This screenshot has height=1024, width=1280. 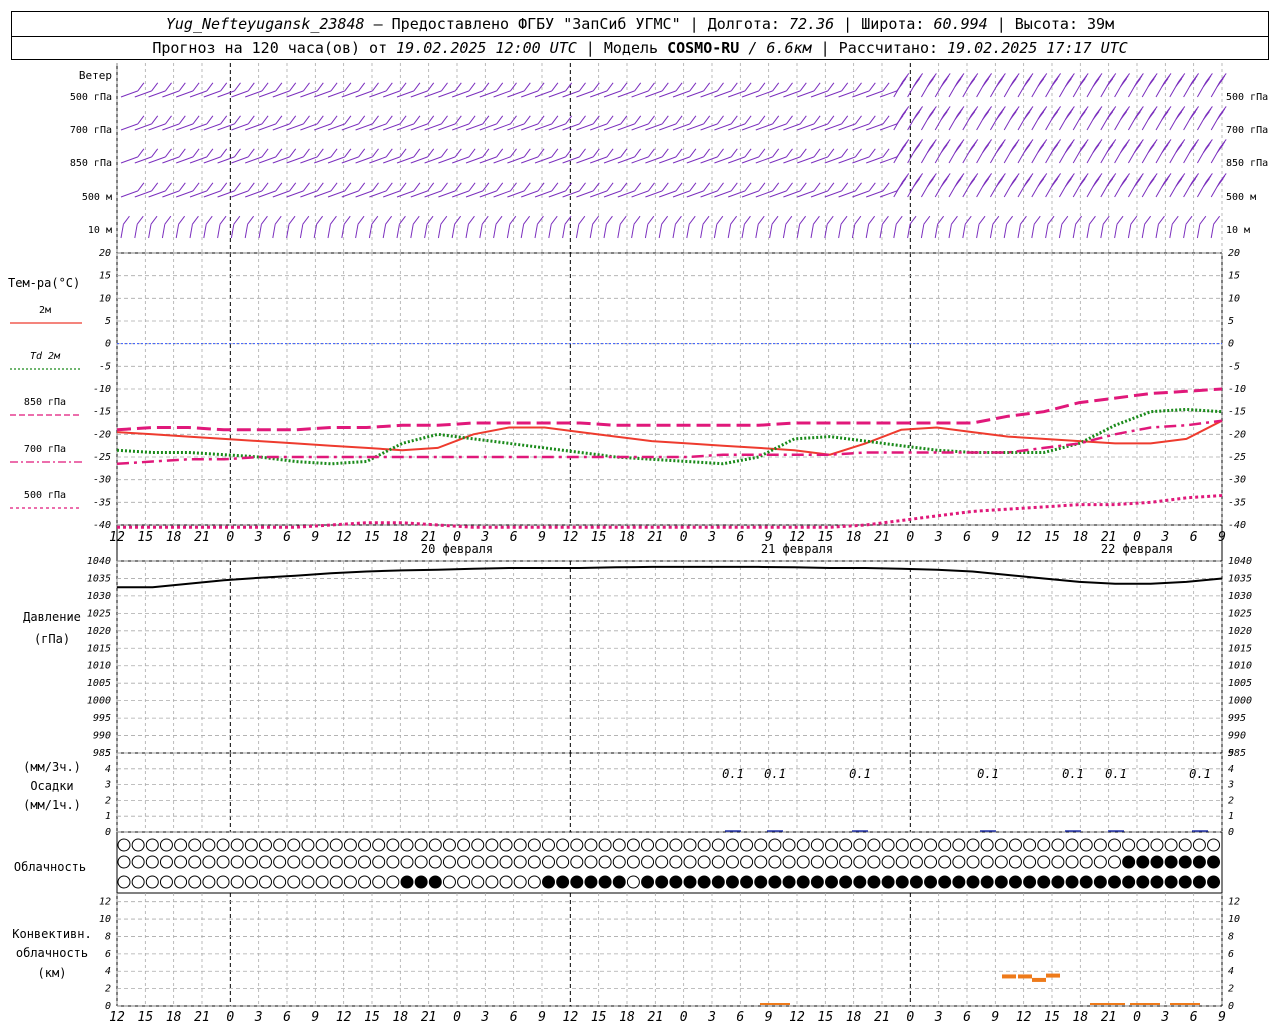 I want to click on y-tick-label-left: 5, so click(x=108, y=321).